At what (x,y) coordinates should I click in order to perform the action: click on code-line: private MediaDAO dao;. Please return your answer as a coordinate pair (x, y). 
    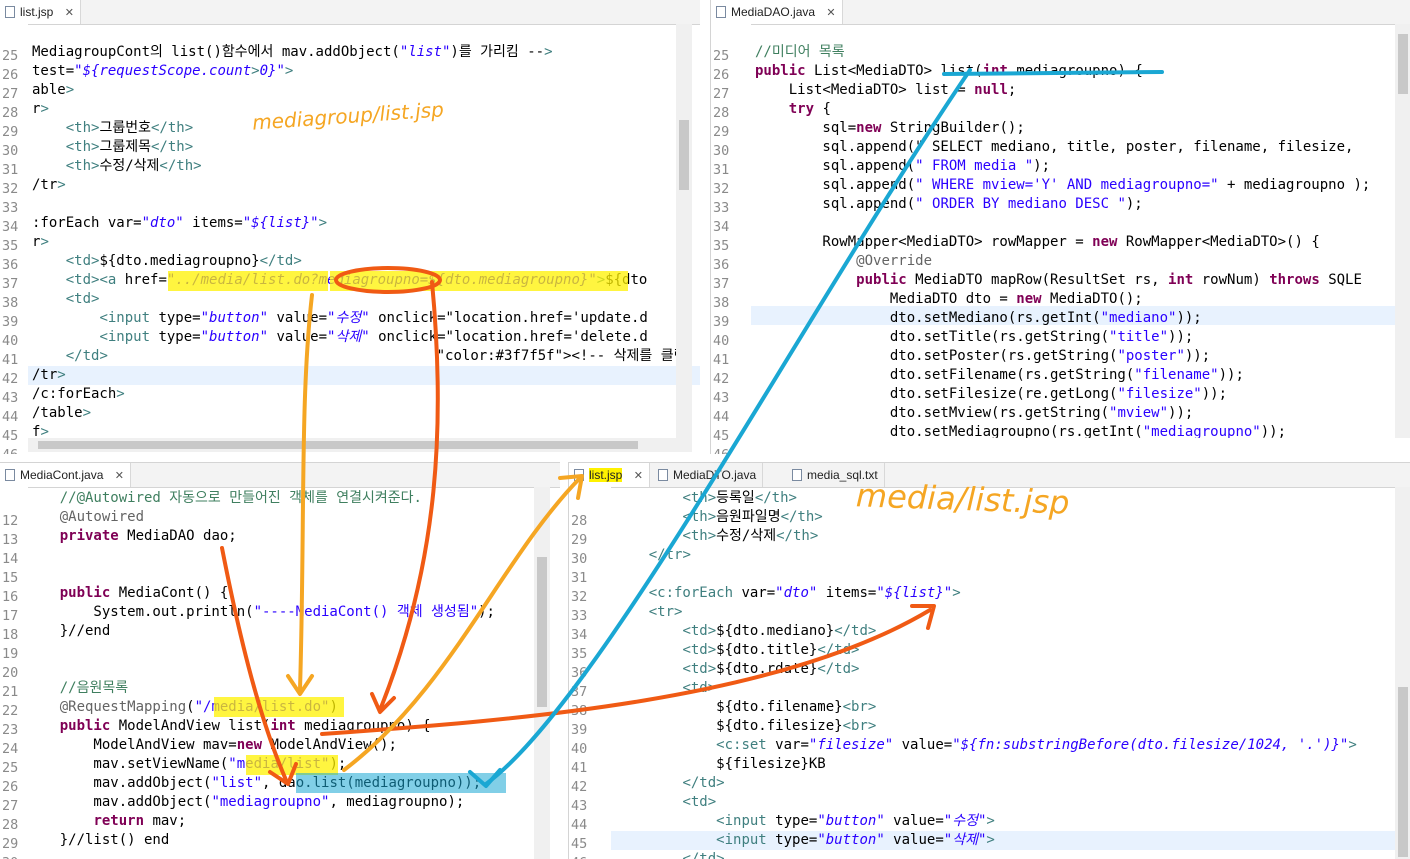
    Looking at the image, I should click on (148, 536).